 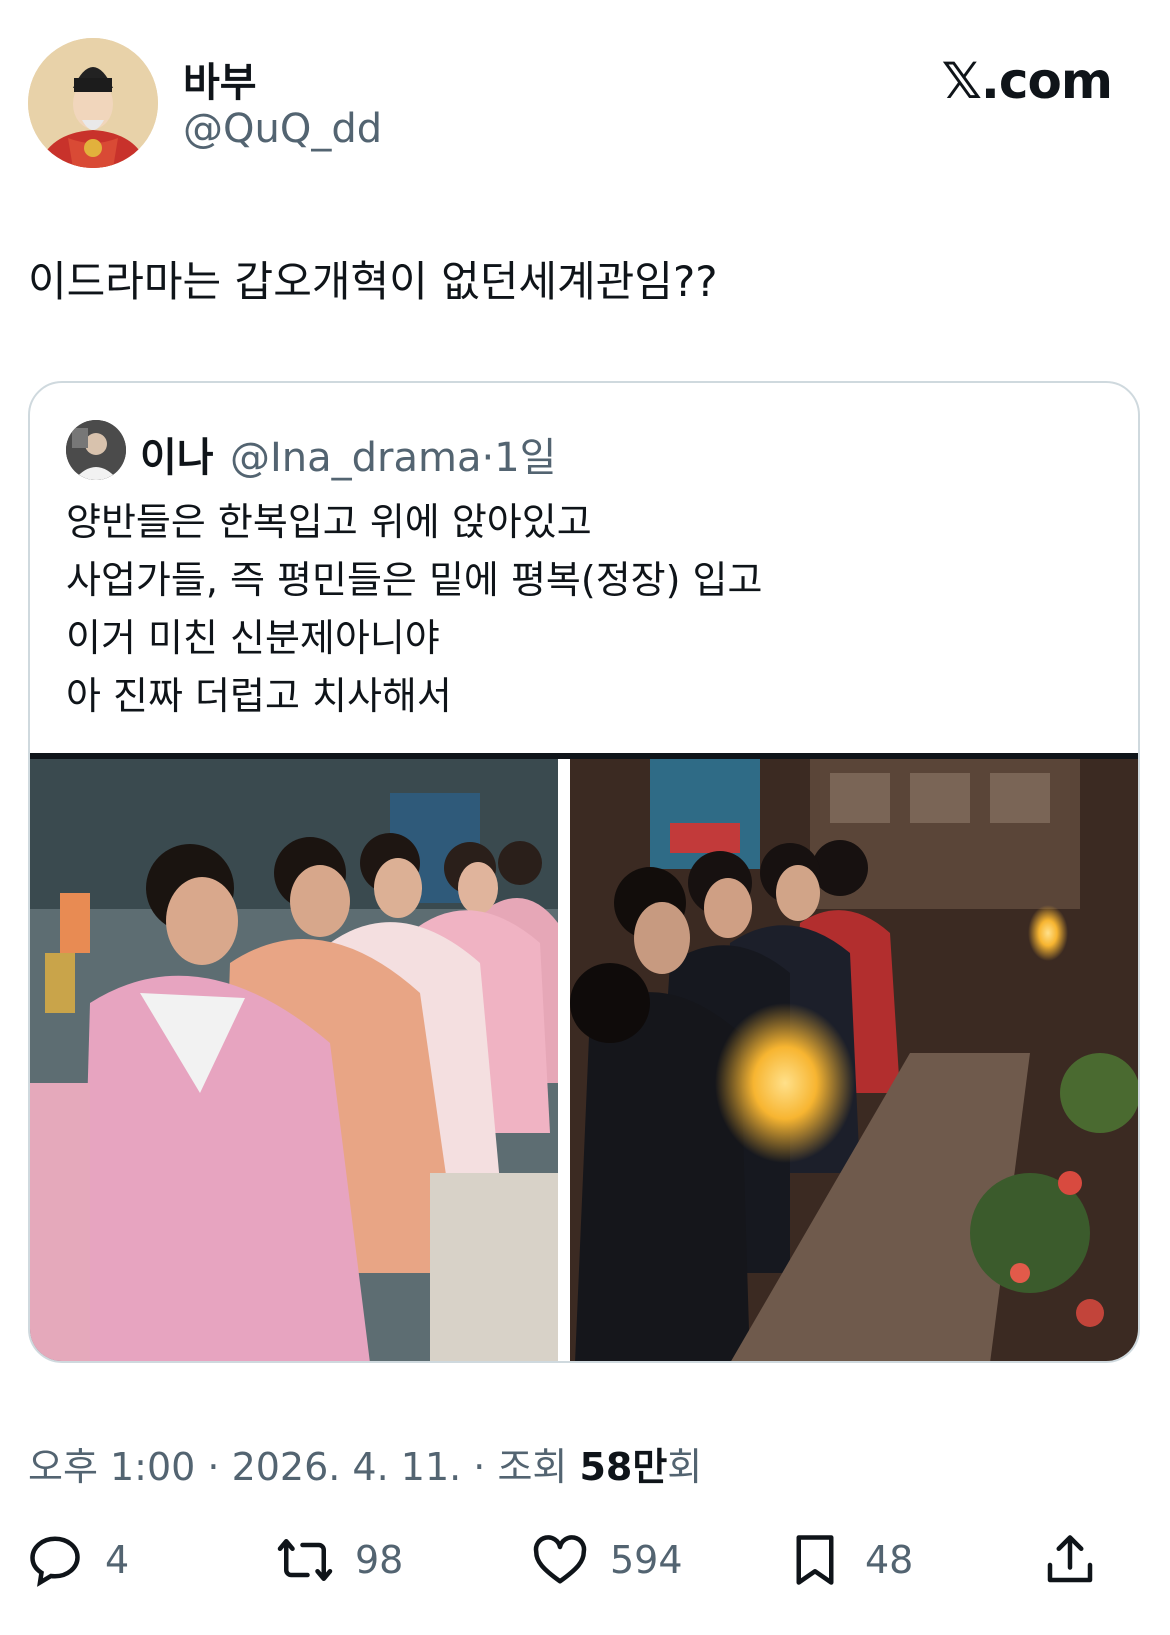 I want to click on person-photo-avatar-icon, so click(x=96, y=450).